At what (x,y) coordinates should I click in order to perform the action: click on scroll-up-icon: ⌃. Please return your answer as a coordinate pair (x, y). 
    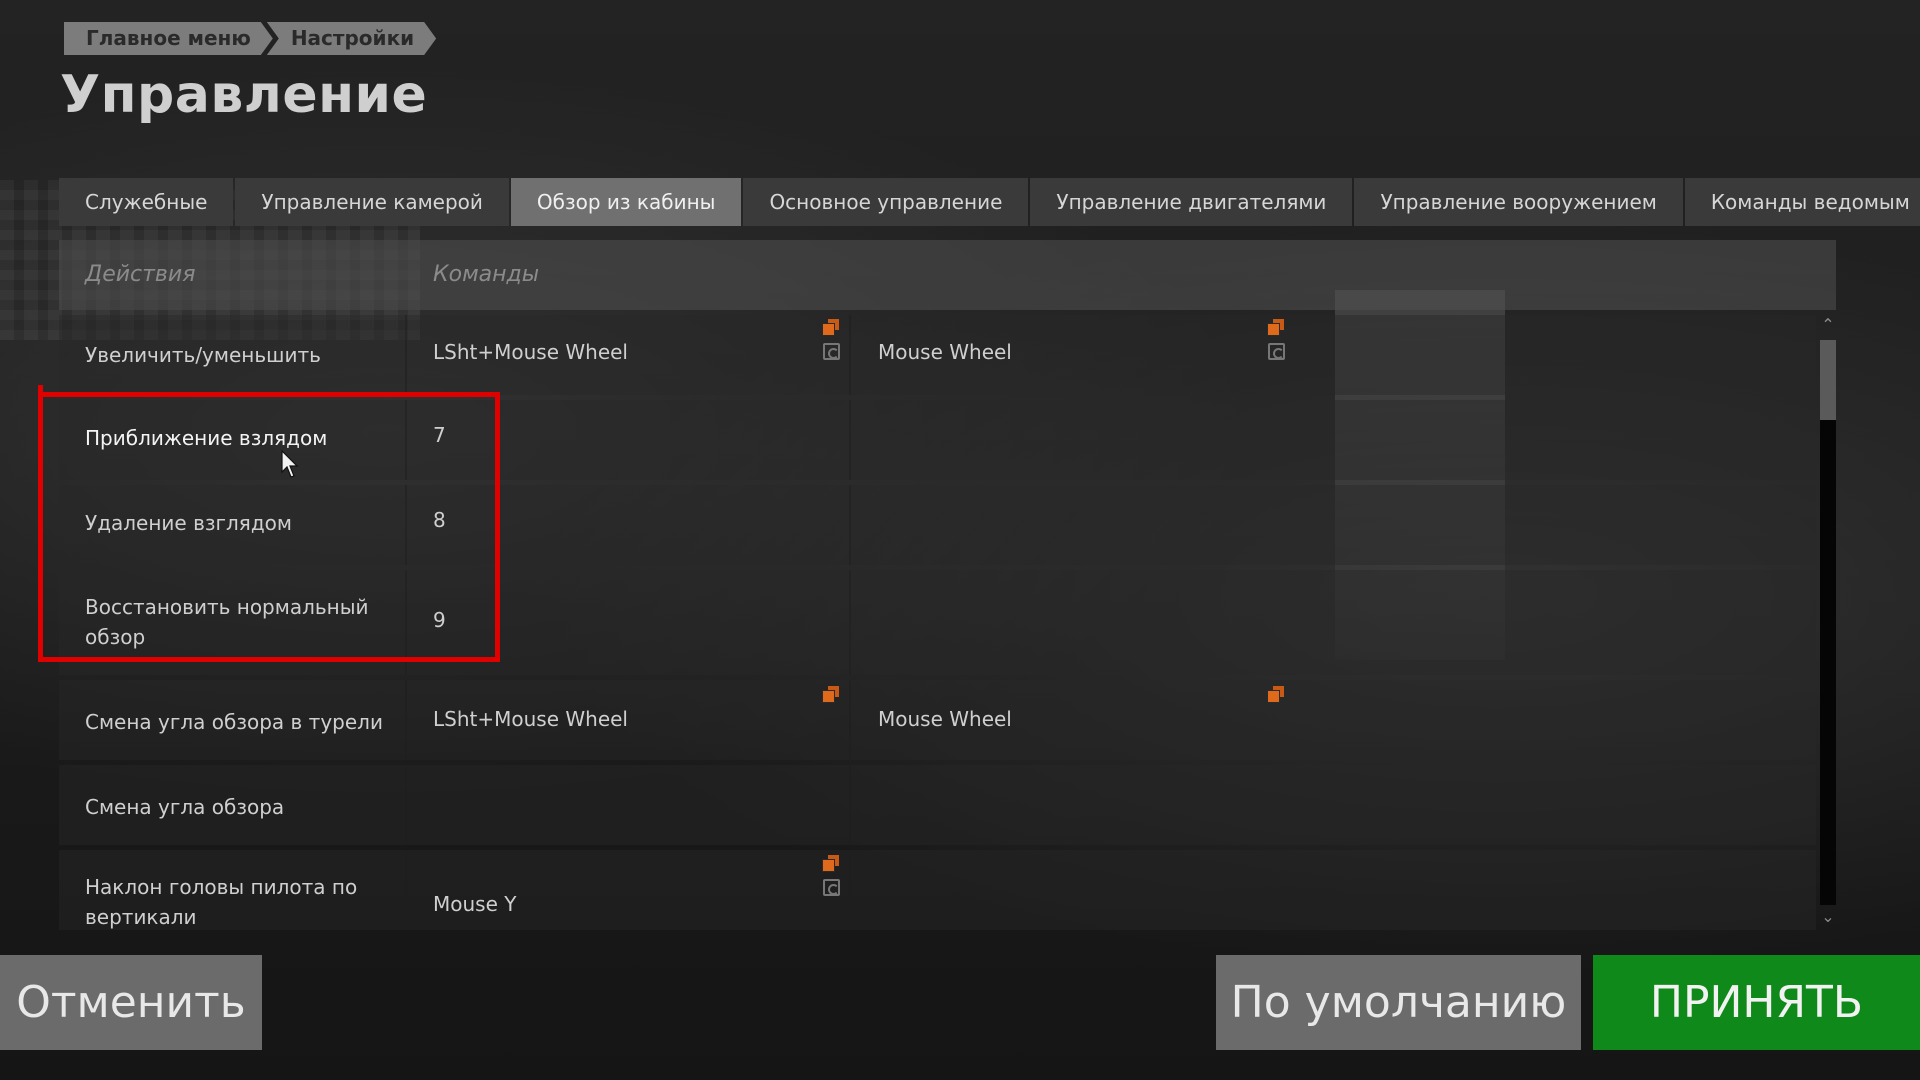
    Looking at the image, I should click on (1828, 325).